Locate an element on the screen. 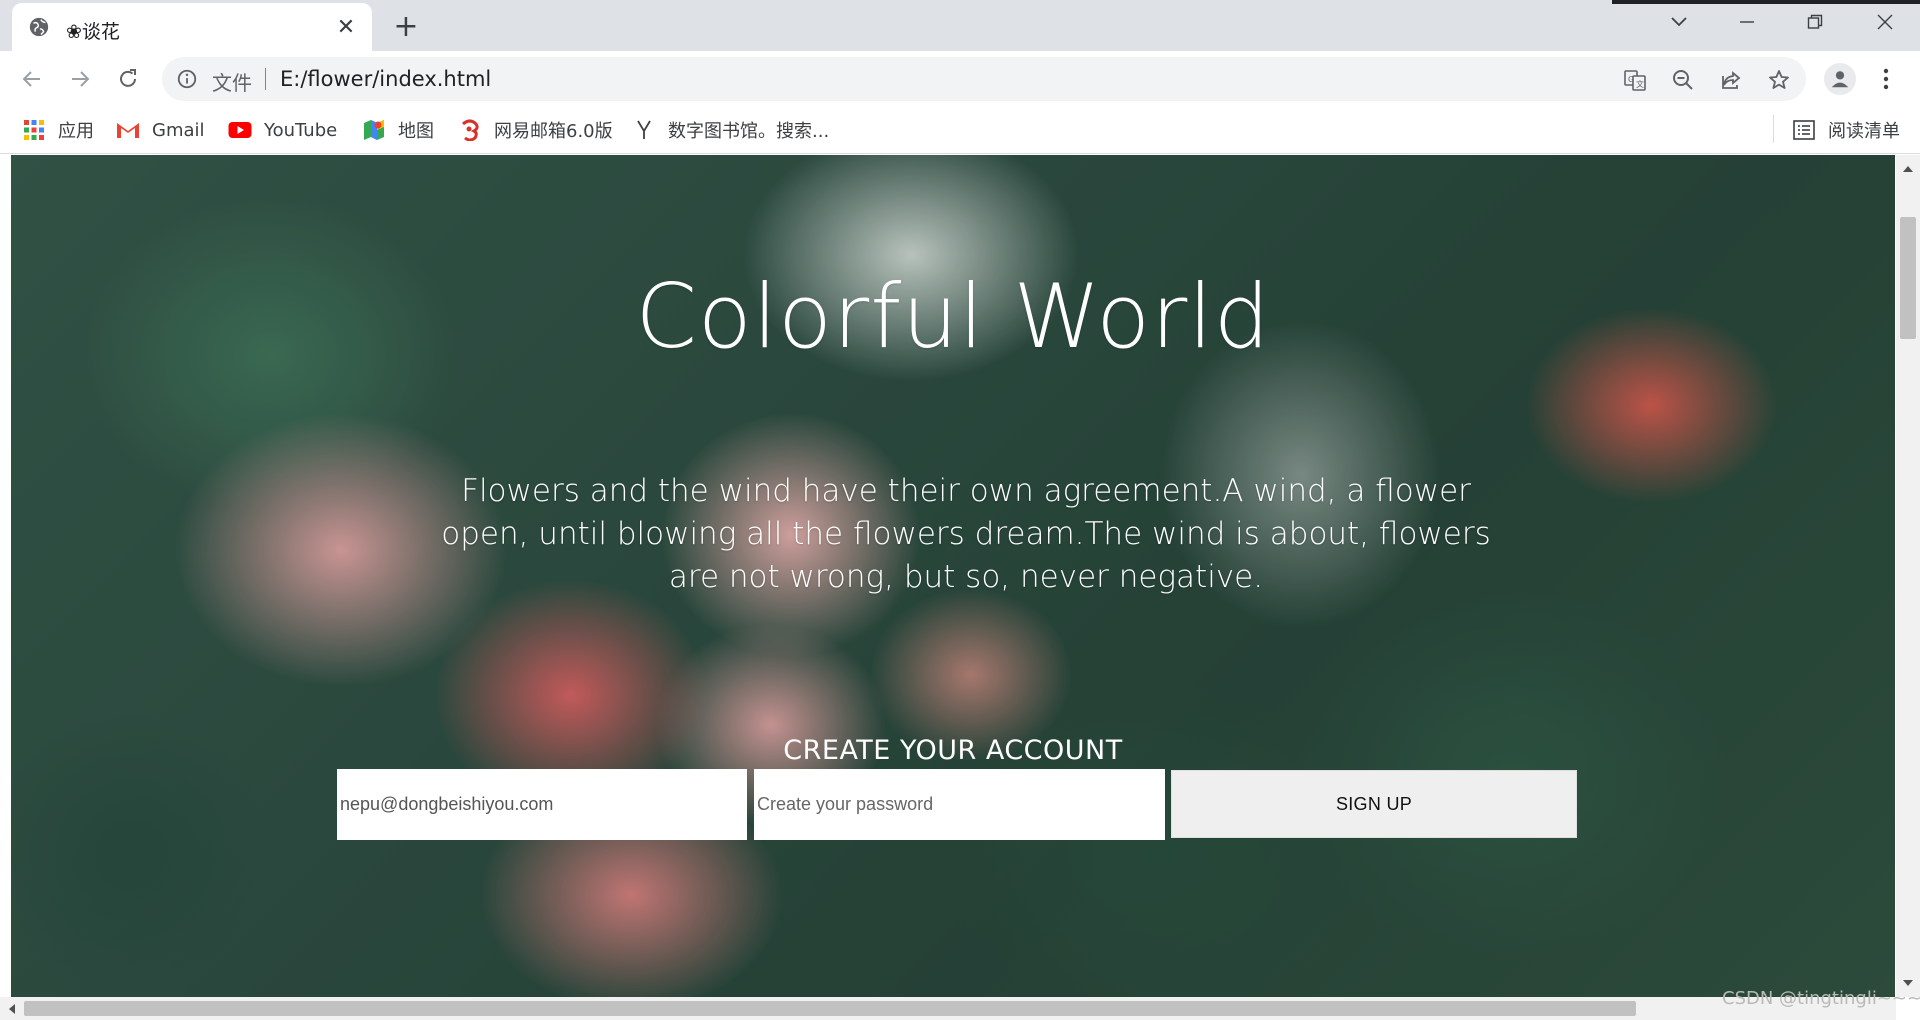 The height and width of the screenshot is (1020, 1920). reading-list-icon is located at coordinates (1804, 130).